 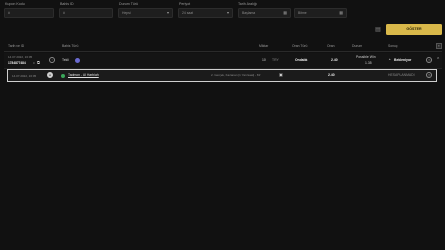 What do you see at coordinates (275, 60) in the screenshot?
I see `bet-currency: TRY` at bounding box center [275, 60].